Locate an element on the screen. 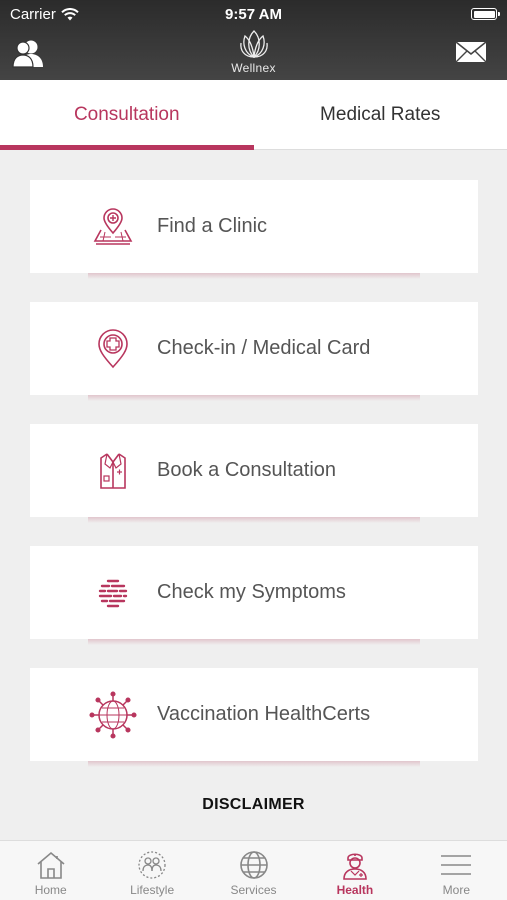 This screenshot has width=507, height=900. envelope-icon is located at coordinates (471, 52).